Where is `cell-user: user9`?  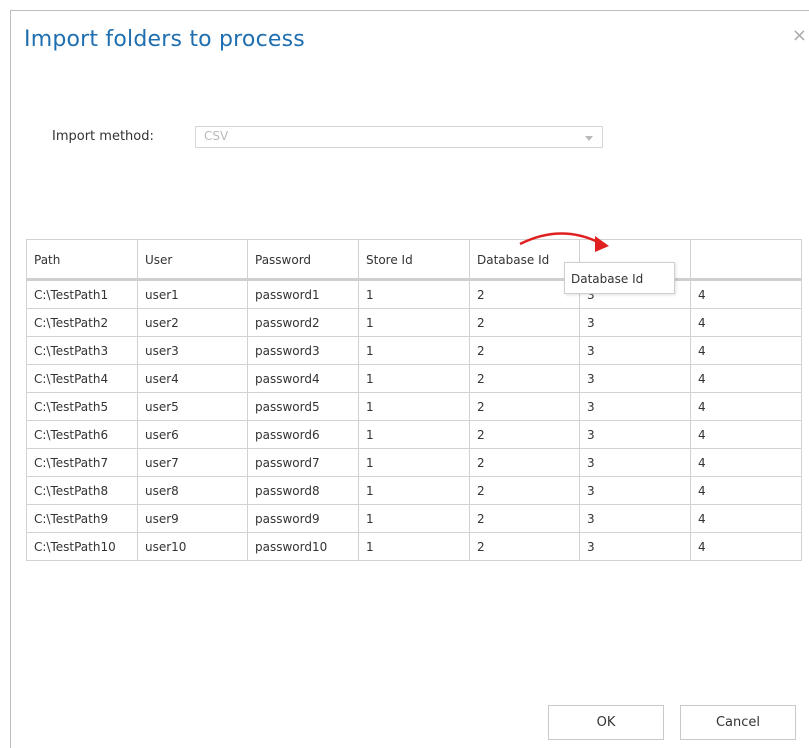
cell-user: user9 is located at coordinates (192, 518).